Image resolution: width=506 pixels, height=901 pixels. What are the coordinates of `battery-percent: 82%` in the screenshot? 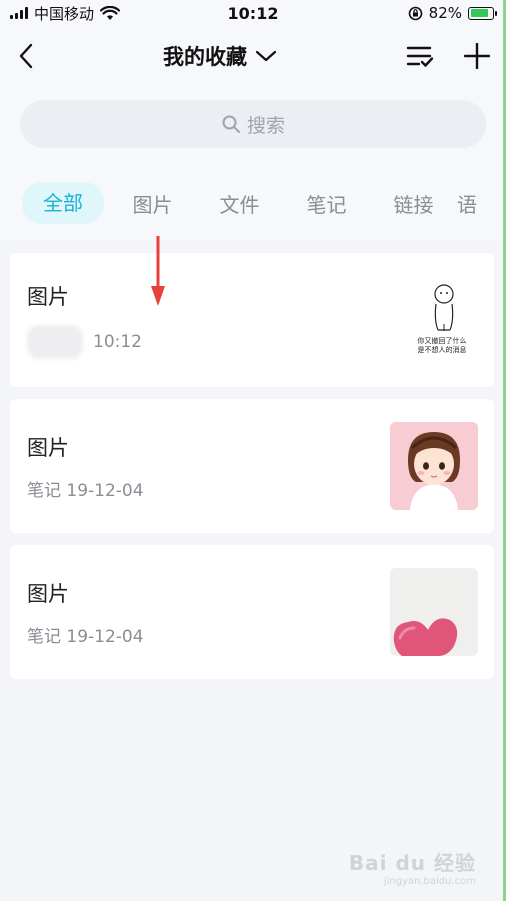 It's located at (445, 13).